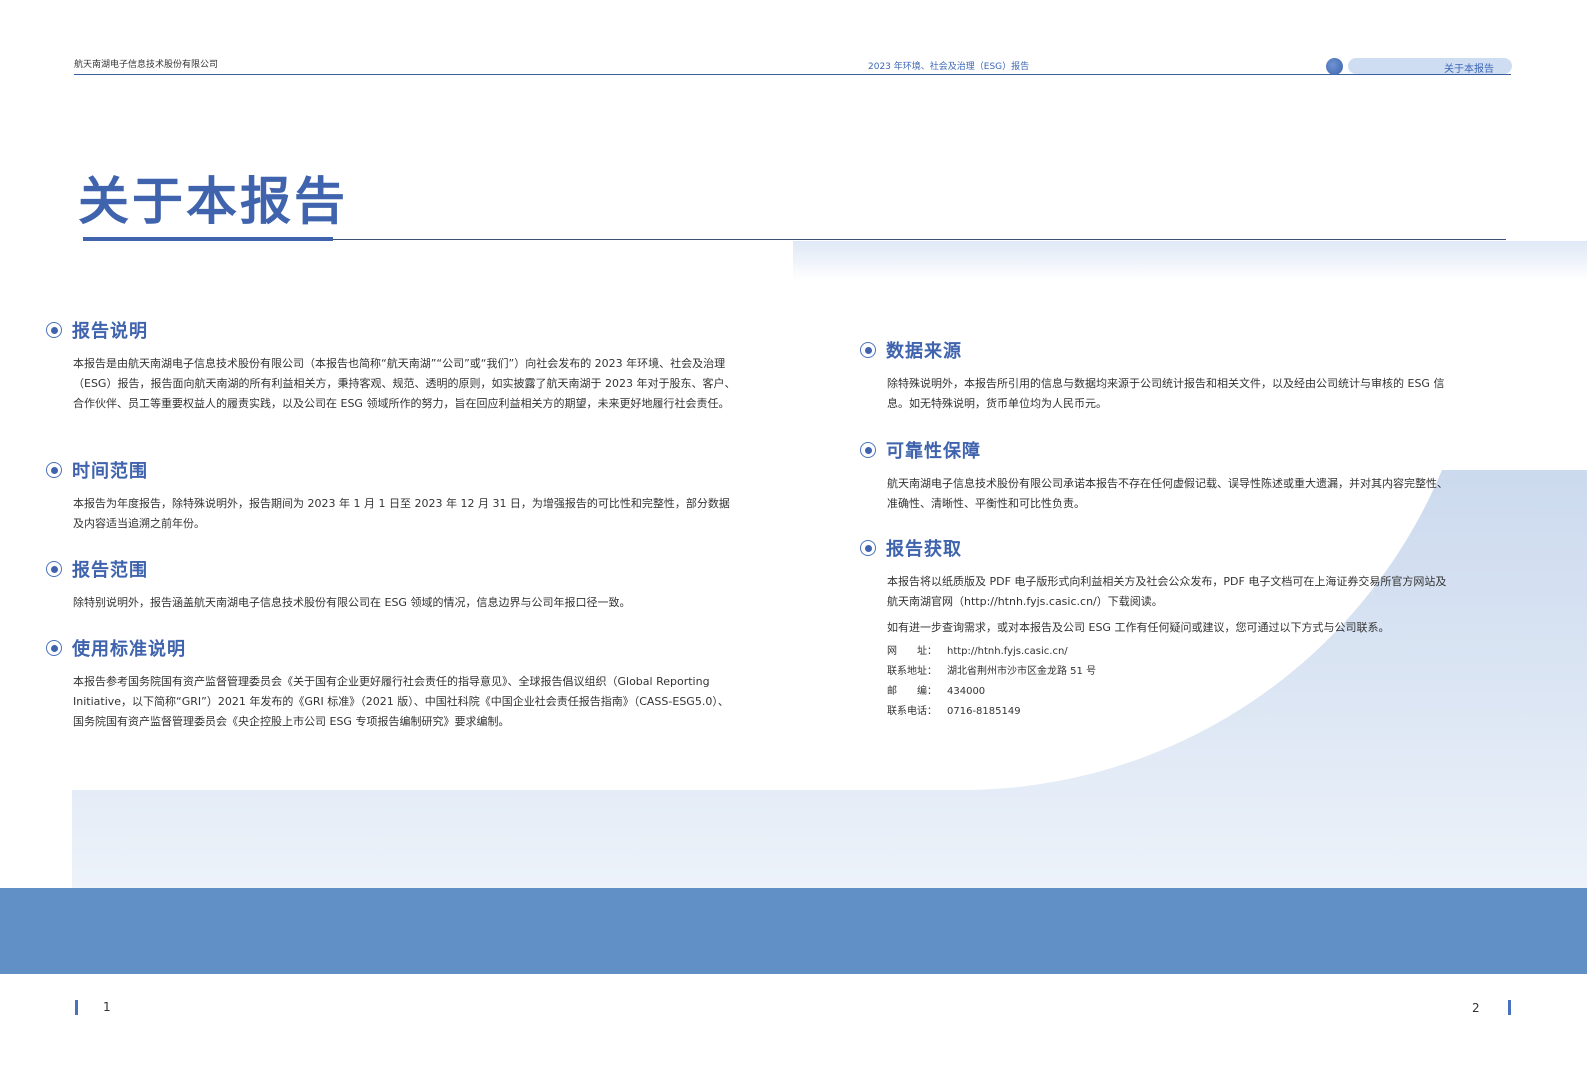  I want to click on page-marker-right, so click(1509, 1007).